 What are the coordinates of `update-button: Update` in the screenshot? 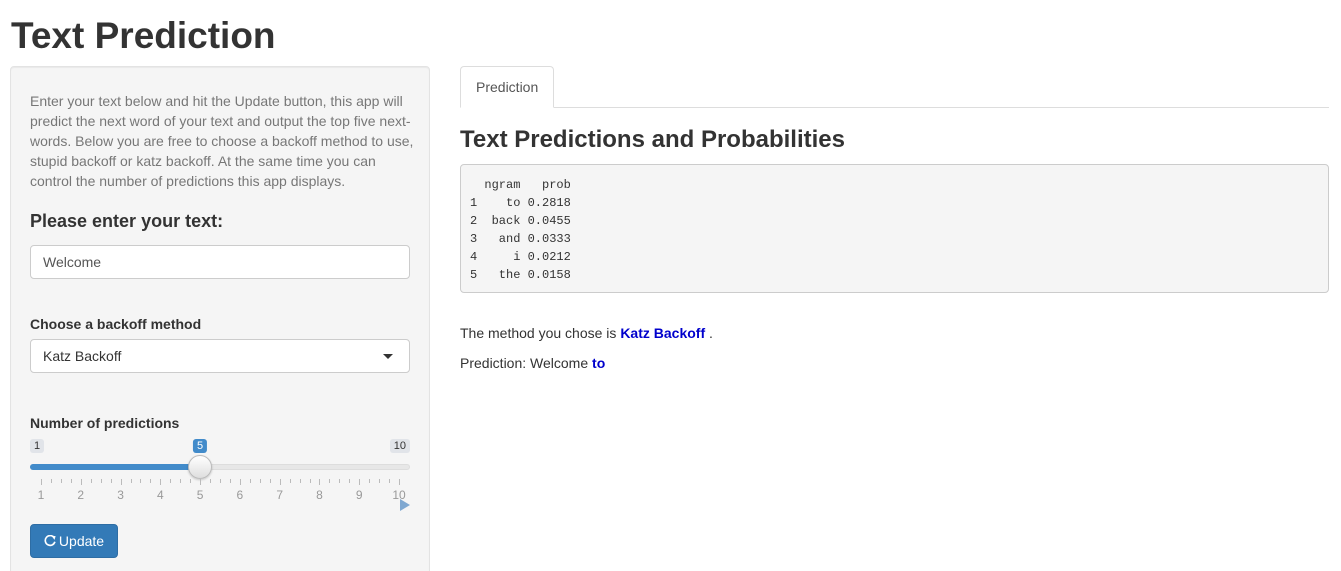 It's located at (74, 541).